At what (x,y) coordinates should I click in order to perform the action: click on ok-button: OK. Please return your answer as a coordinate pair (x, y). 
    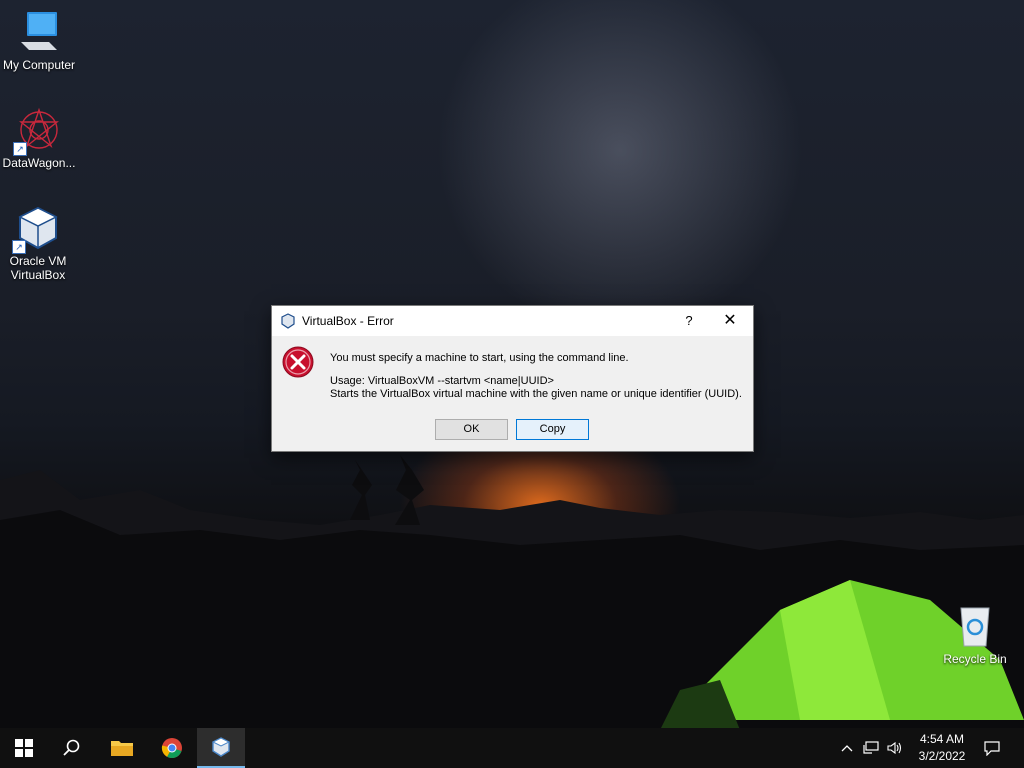
    Looking at the image, I should click on (471, 429).